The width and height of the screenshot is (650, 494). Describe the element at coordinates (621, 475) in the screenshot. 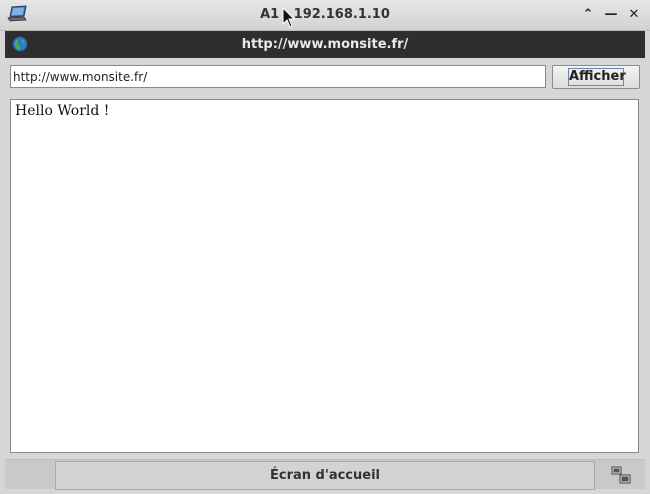

I see `screens-icon` at that location.